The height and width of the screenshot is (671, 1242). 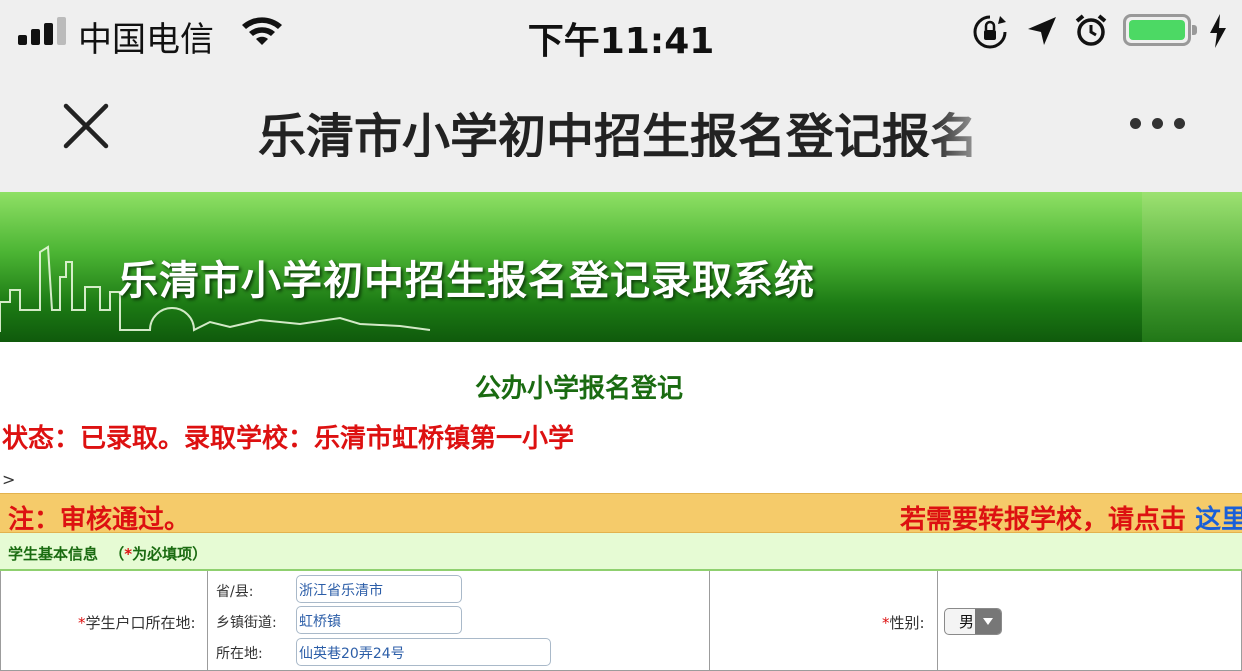 I want to click on transfer-note-text: 若需要转报学校，请点击, so click(x=1043, y=520).